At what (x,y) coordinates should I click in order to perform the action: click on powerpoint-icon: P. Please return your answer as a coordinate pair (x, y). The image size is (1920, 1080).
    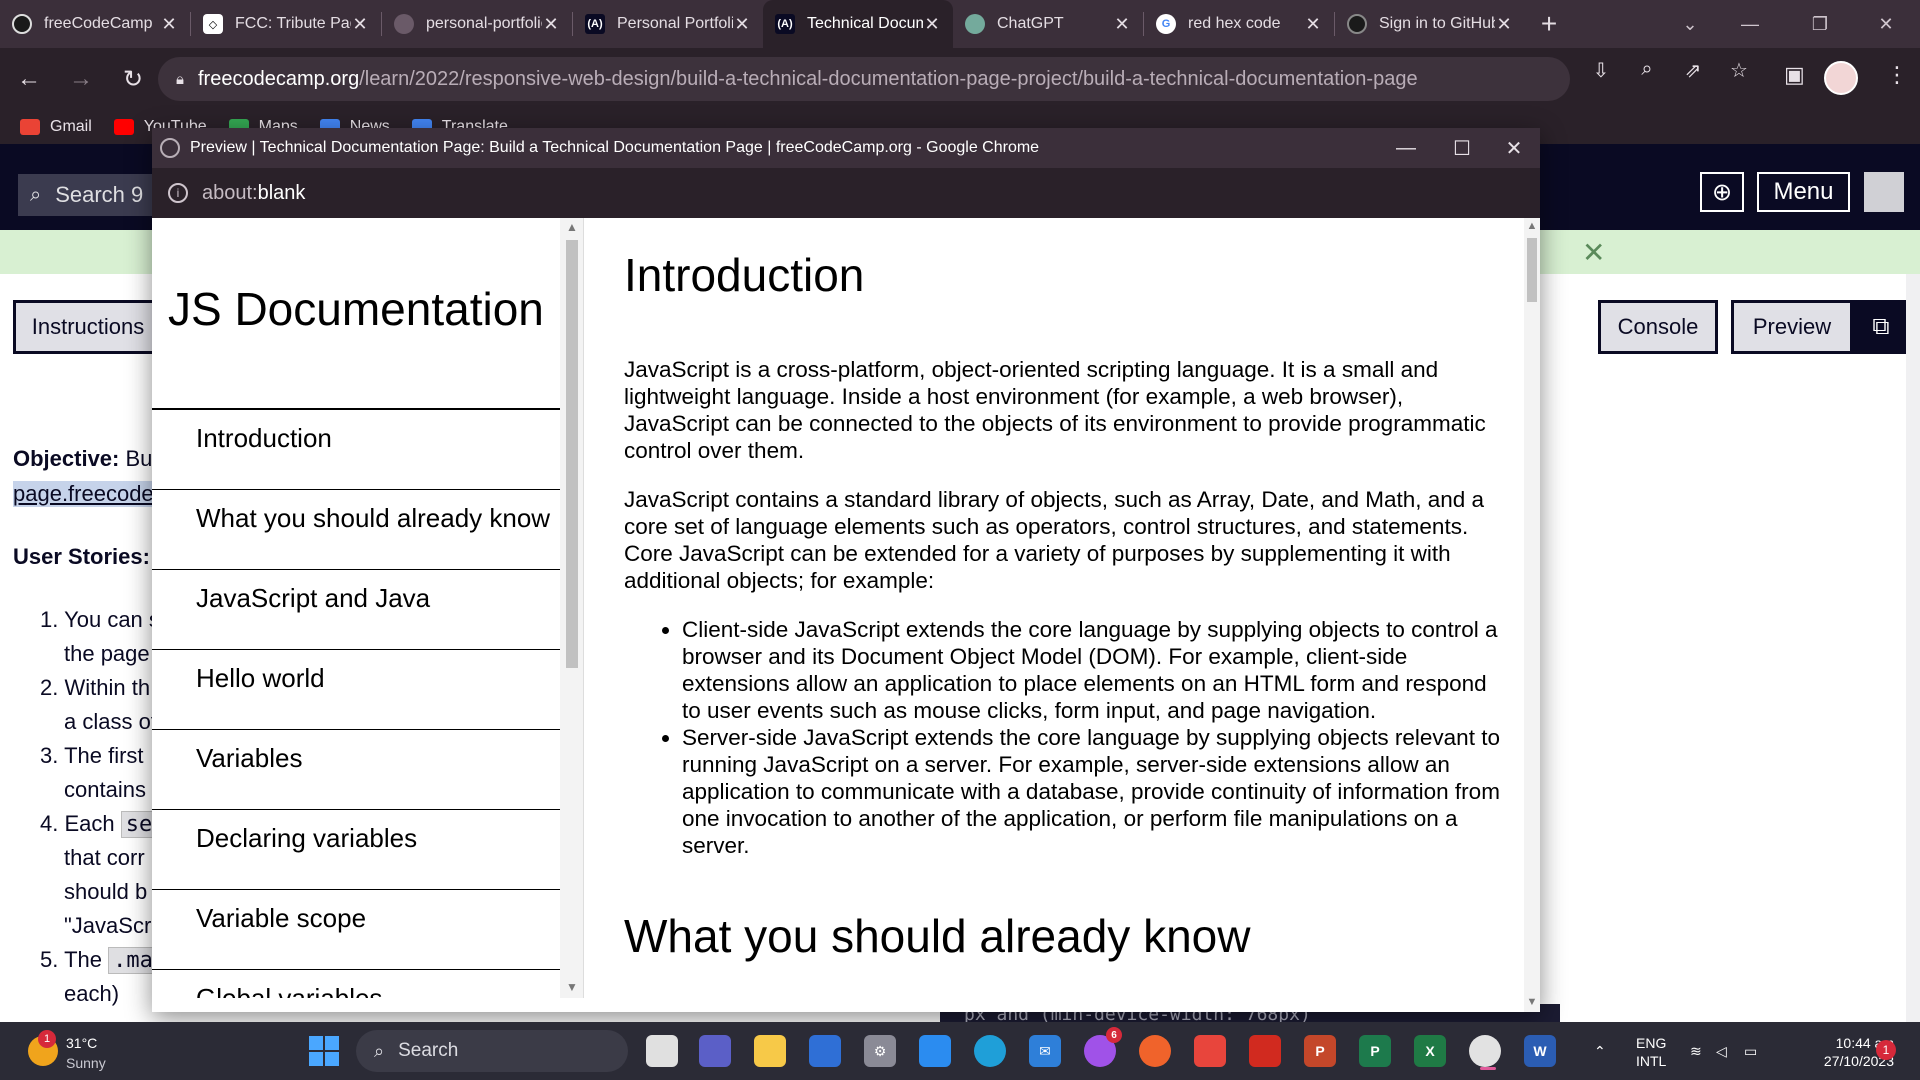
    Looking at the image, I should click on (1320, 1051).